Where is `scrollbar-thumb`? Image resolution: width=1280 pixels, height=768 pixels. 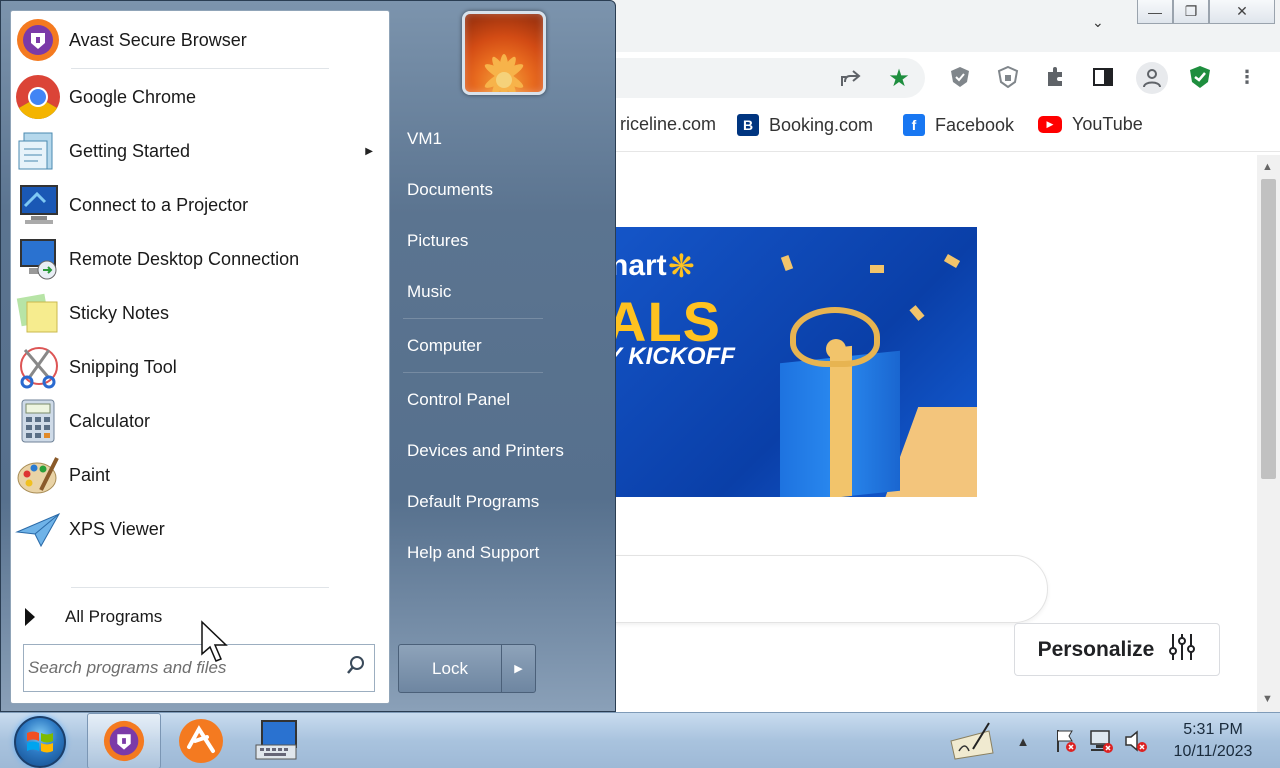
scrollbar-thumb is located at coordinates (1268, 329).